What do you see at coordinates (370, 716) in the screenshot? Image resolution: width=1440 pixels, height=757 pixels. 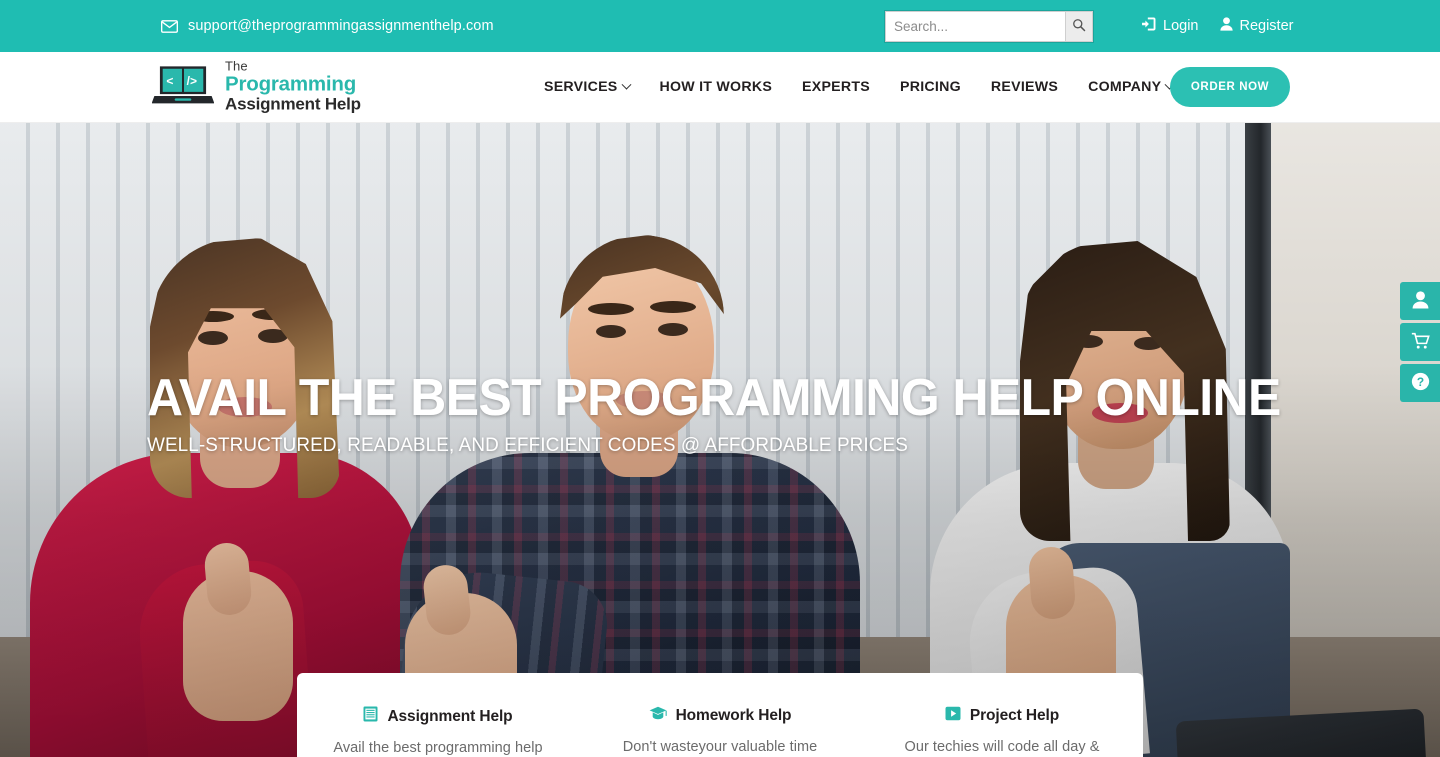 I see `list-document-icon` at bounding box center [370, 716].